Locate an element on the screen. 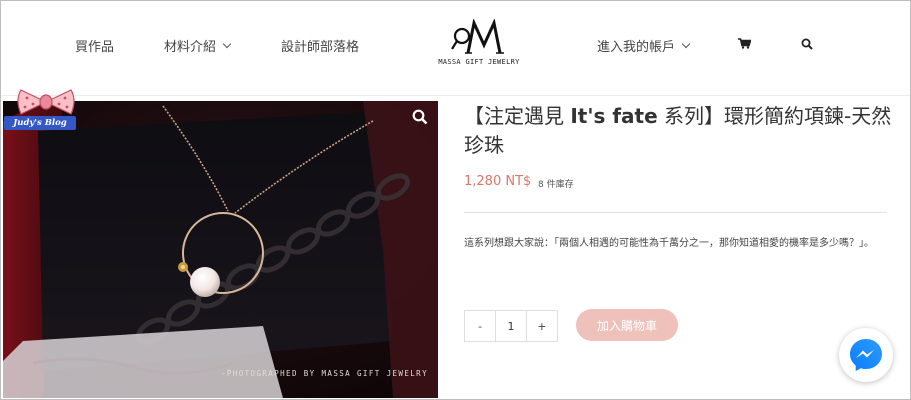 This screenshot has height=400, width=911. product-price: 1,280 NT$ is located at coordinates (498, 181).